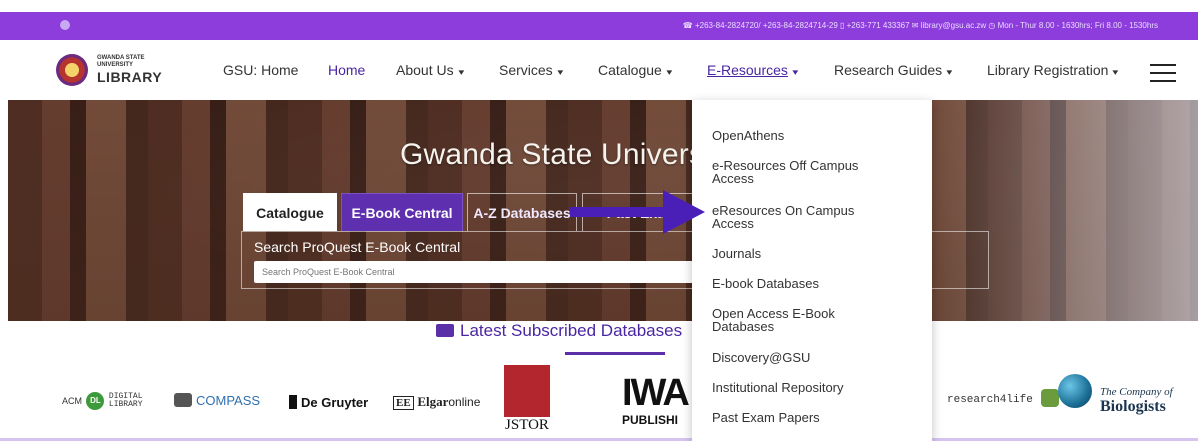  Describe the element at coordinates (260, 70) in the screenshot. I see `nav-gsu-home: GSU: Home` at that location.